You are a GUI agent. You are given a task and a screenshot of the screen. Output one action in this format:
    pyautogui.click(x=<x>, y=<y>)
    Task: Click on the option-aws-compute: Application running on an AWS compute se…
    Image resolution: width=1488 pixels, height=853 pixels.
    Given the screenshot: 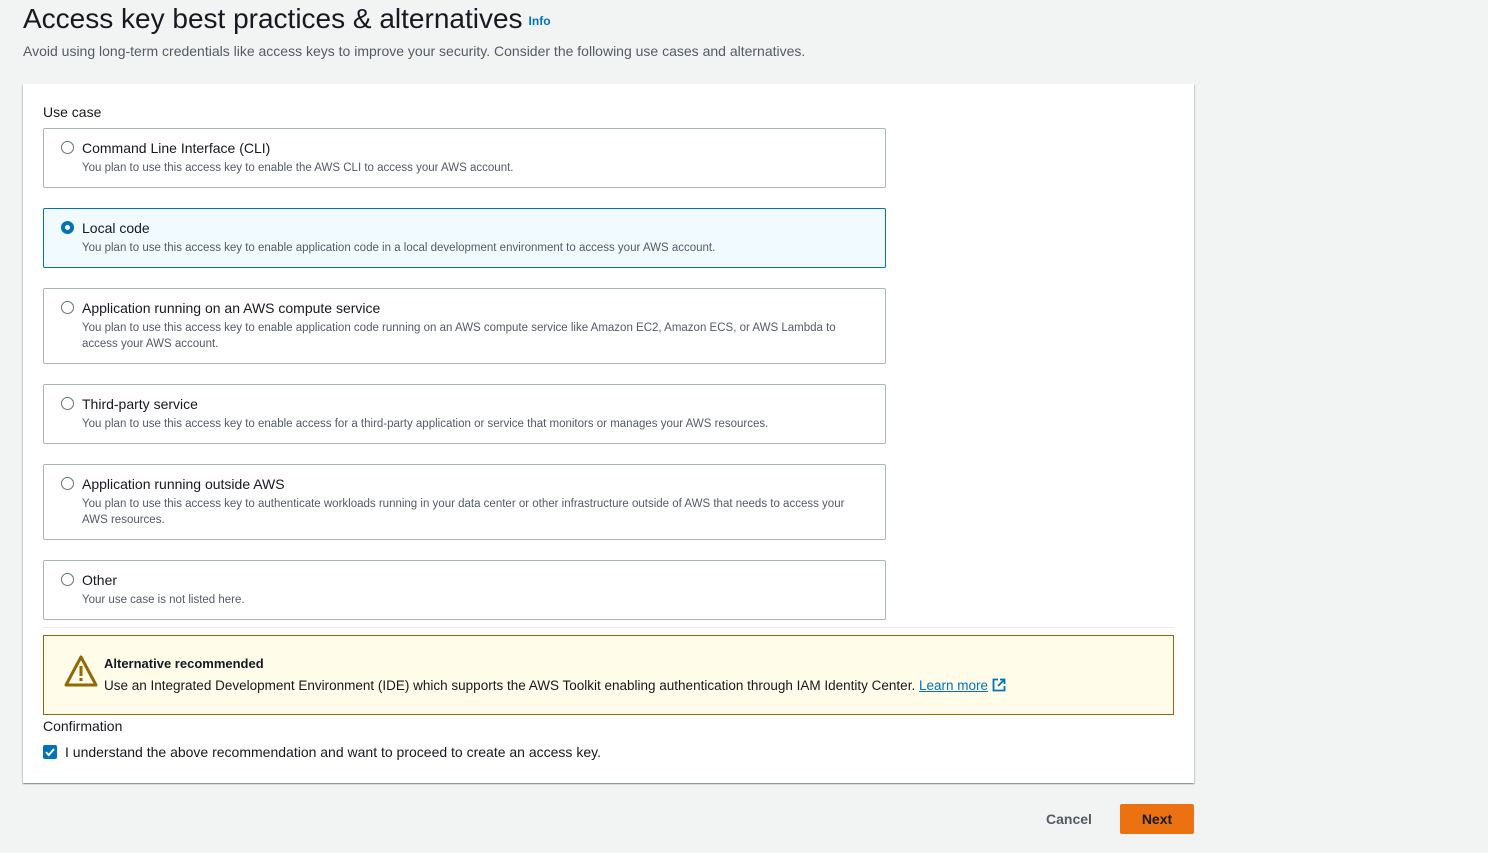 What is the action you would take?
    pyautogui.click(x=464, y=326)
    